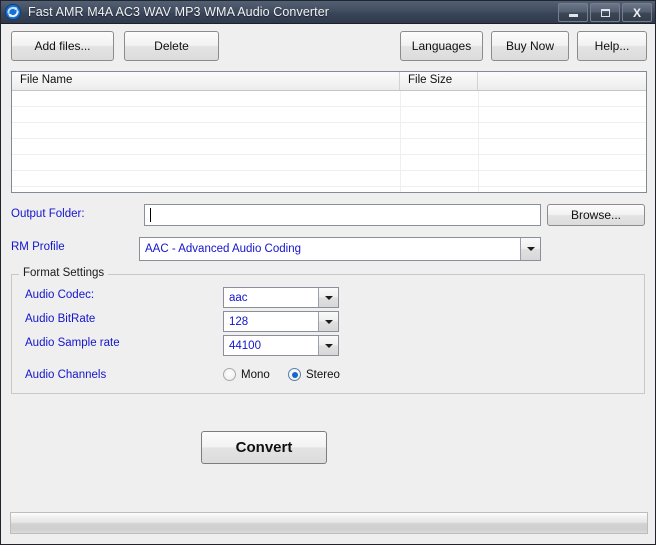 The image size is (656, 545). What do you see at coordinates (441, 46) in the screenshot?
I see `languages-button: Languages` at bounding box center [441, 46].